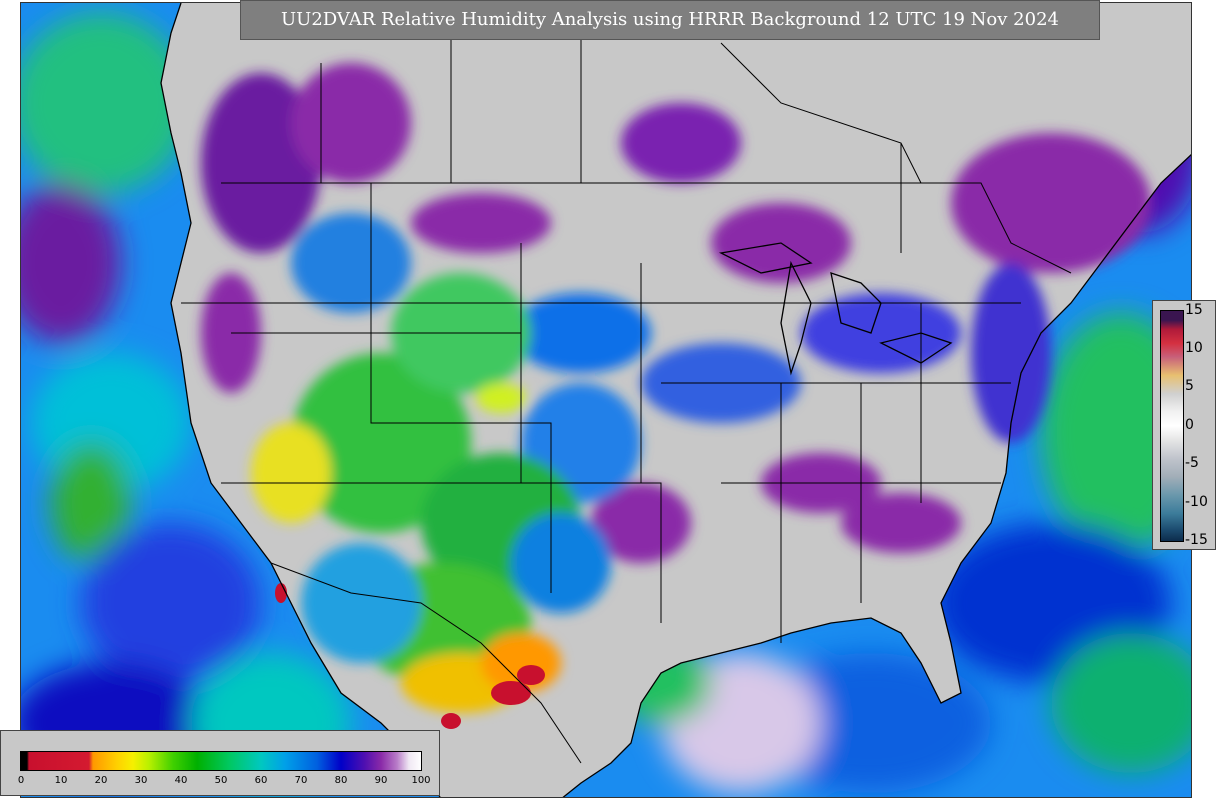  Describe the element at coordinates (221, 780) in the screenshot. I see `rh-tick-label: 50` at that location.